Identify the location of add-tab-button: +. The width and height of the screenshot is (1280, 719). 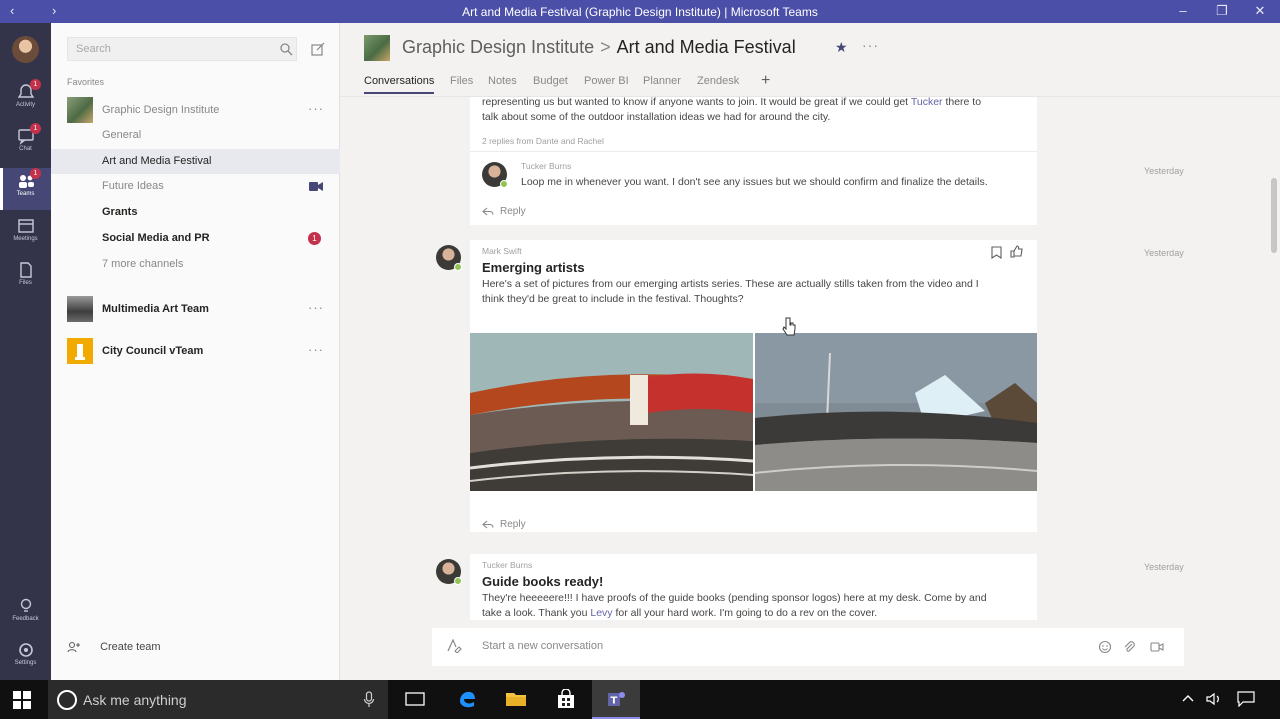
(765, 81).